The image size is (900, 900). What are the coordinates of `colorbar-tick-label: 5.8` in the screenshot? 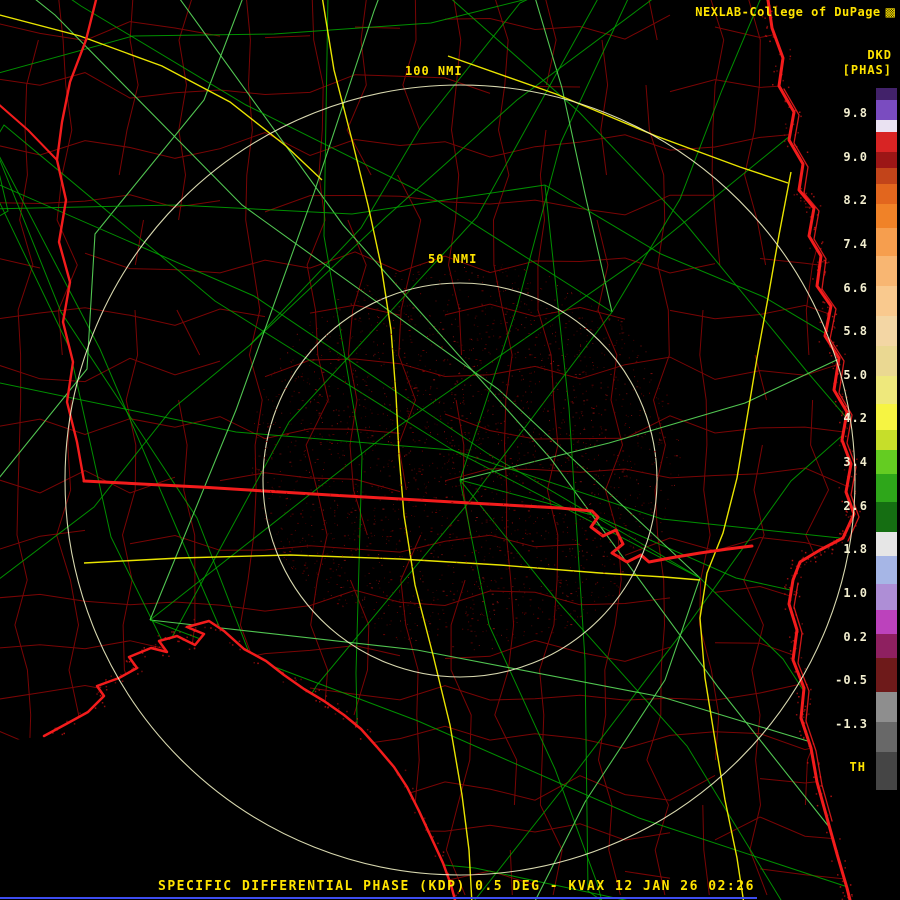 It's located at (855, 331).